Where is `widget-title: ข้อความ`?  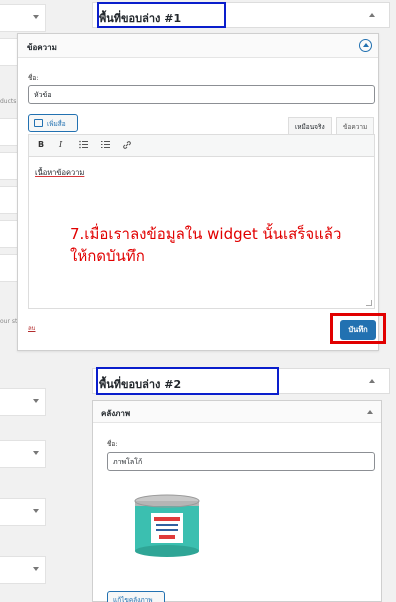 widget-title: ข้อความ is located at coordinates (42, 47).